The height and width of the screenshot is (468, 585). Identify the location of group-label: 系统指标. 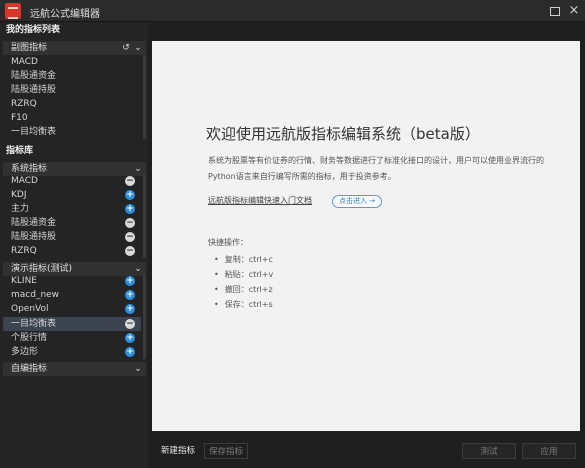
(29, 169).